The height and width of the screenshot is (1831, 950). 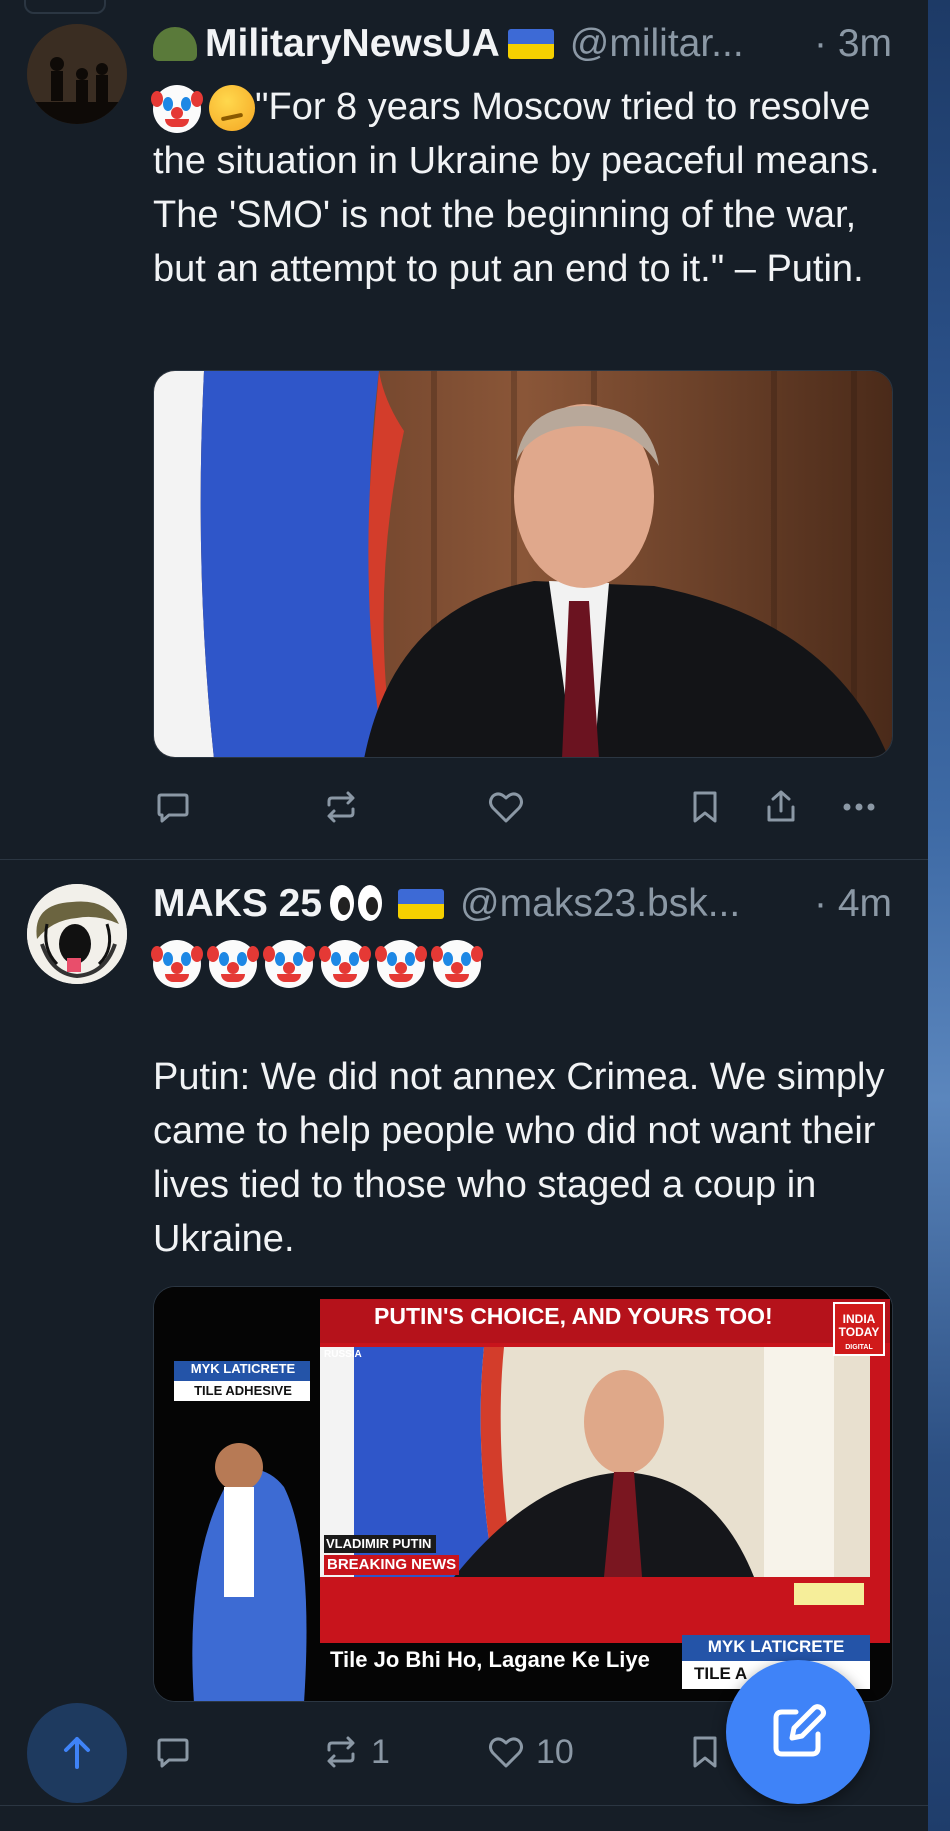 I want to click on ad-sub-left: TILE ADHESIVE, so click(x=243, y=1390).